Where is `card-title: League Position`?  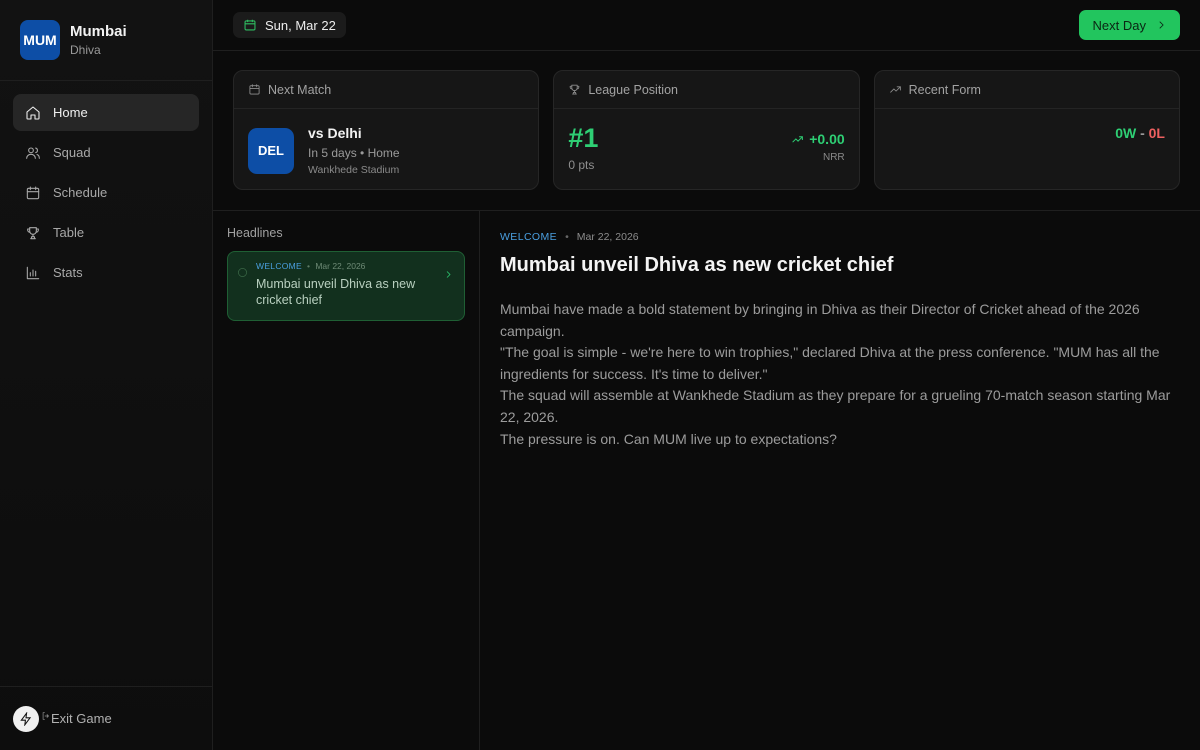 card-title: League Position is located at coordinates (633, 89).